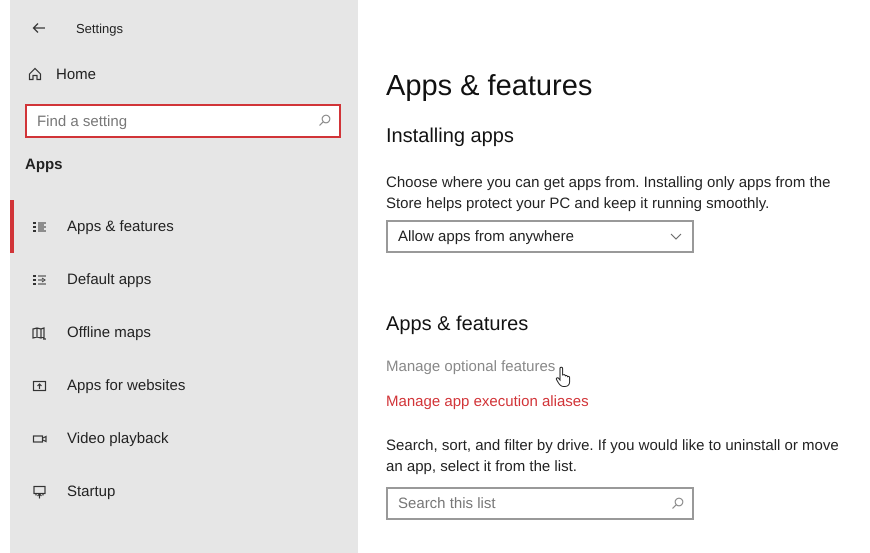 This screenshot has height=553, width=870. Describe the element at coordinates (184, 226) in the screenshot. I see `sidebar-item: Apps & features` at that location.